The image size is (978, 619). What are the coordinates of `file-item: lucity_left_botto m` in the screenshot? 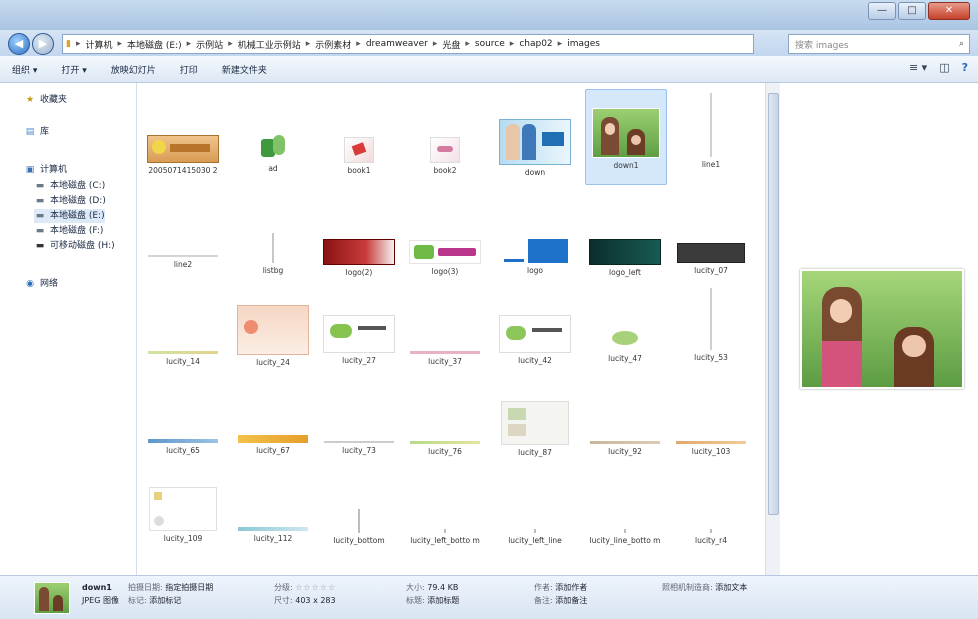 It's located at (445, 515).